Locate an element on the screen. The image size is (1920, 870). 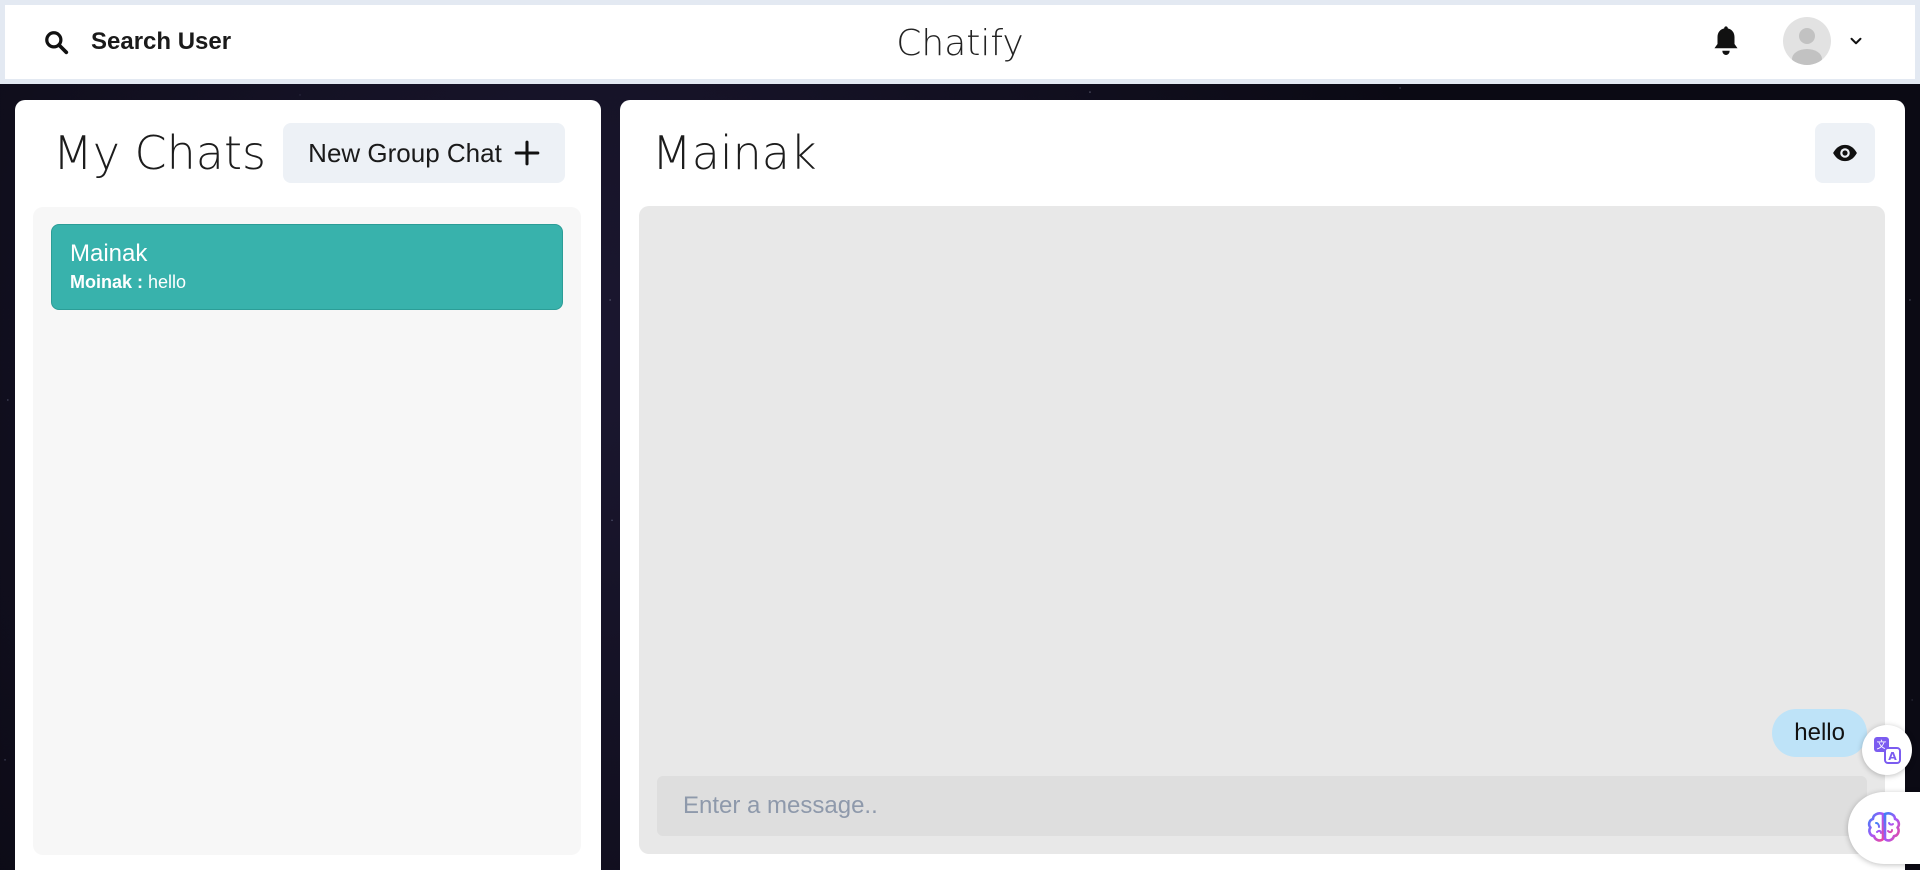
search-user-label: Search User is located at coordinates (161, 41).